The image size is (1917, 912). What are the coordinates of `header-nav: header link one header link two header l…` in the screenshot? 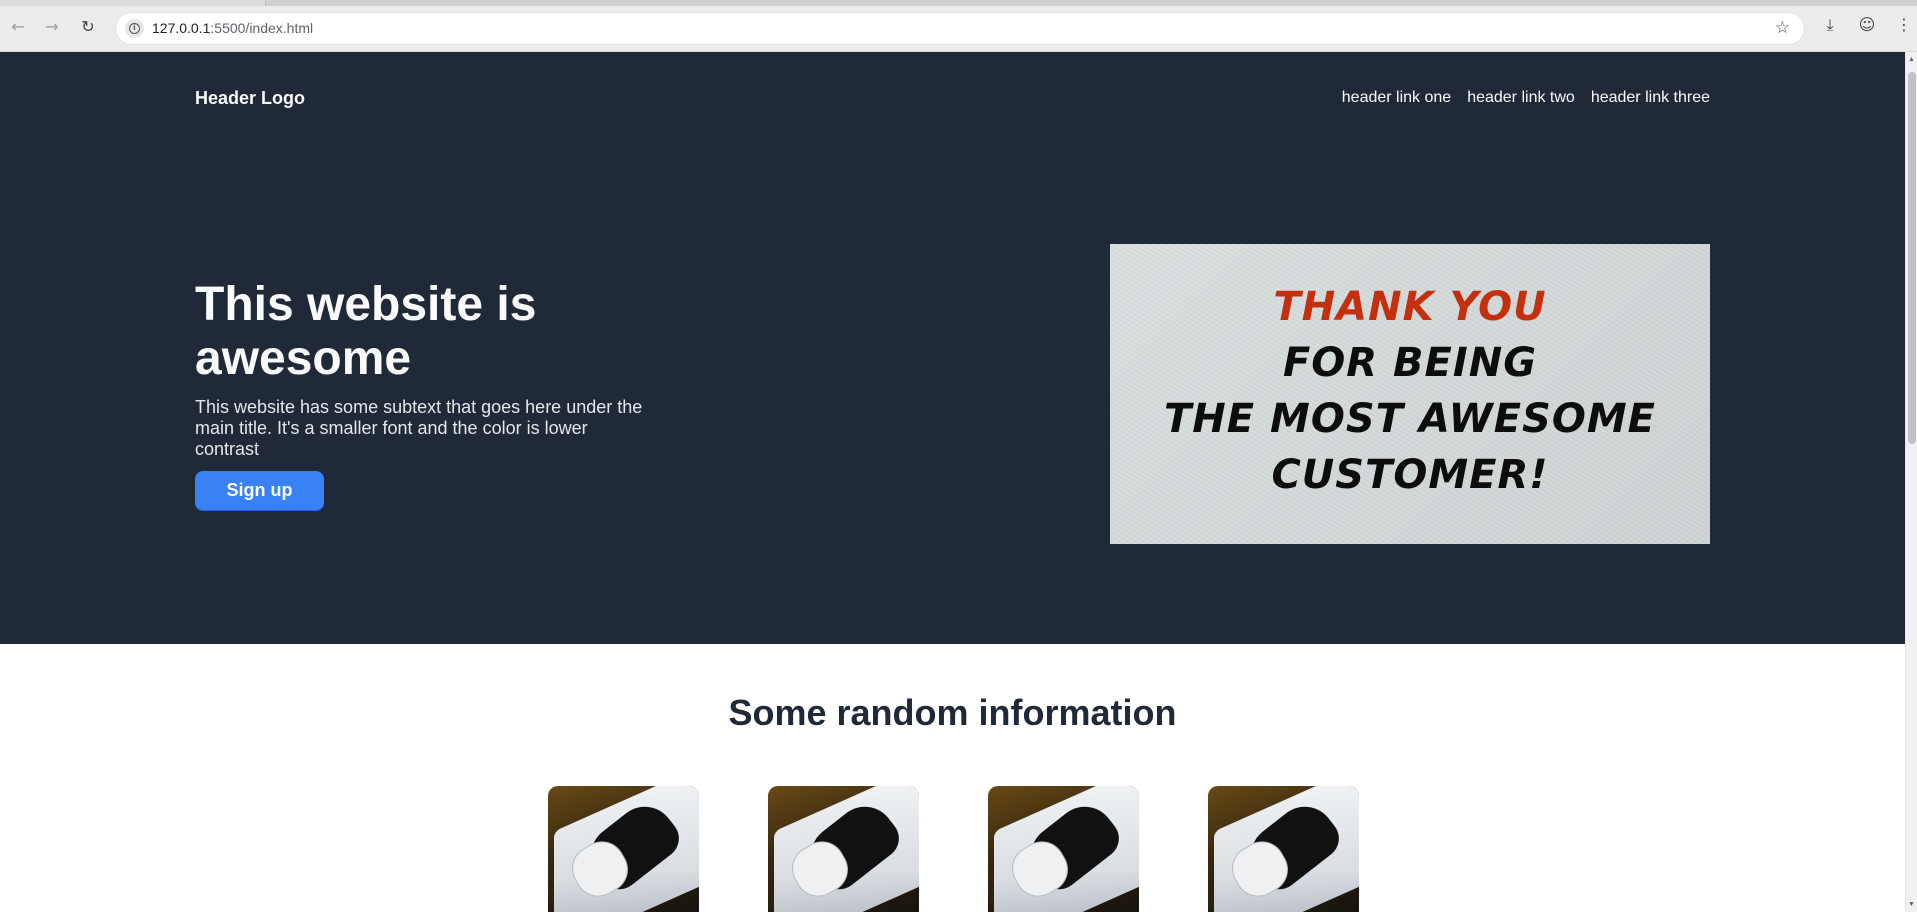 It's located at (1526, 98).